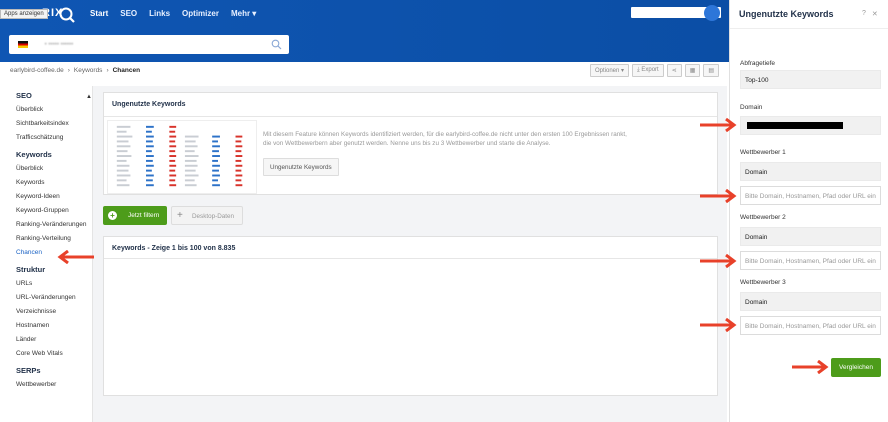 The image size is (888, 422). I want to click on export-label: Export, so click(650, 70).